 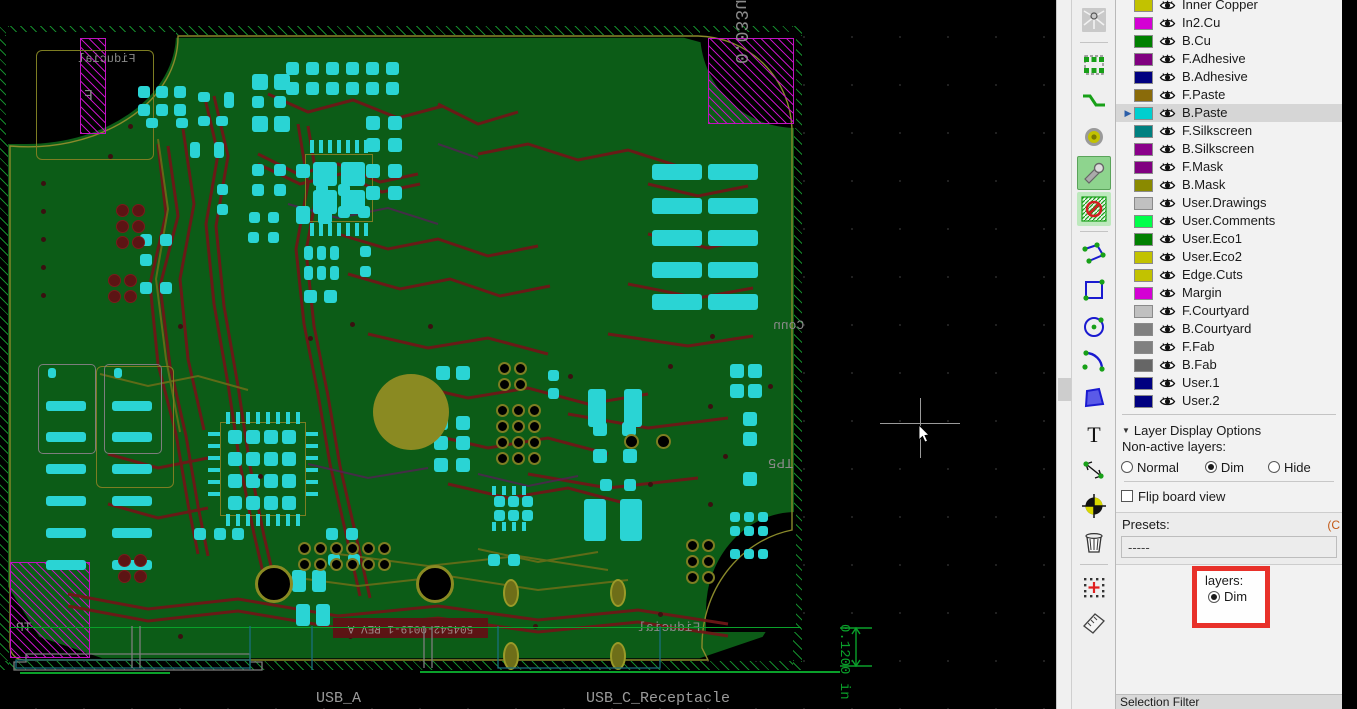 What do you see at coordinates (1229, 547) in the screenshot?
I see `presets-combobox: -----` at bounding box center [1229, 547].